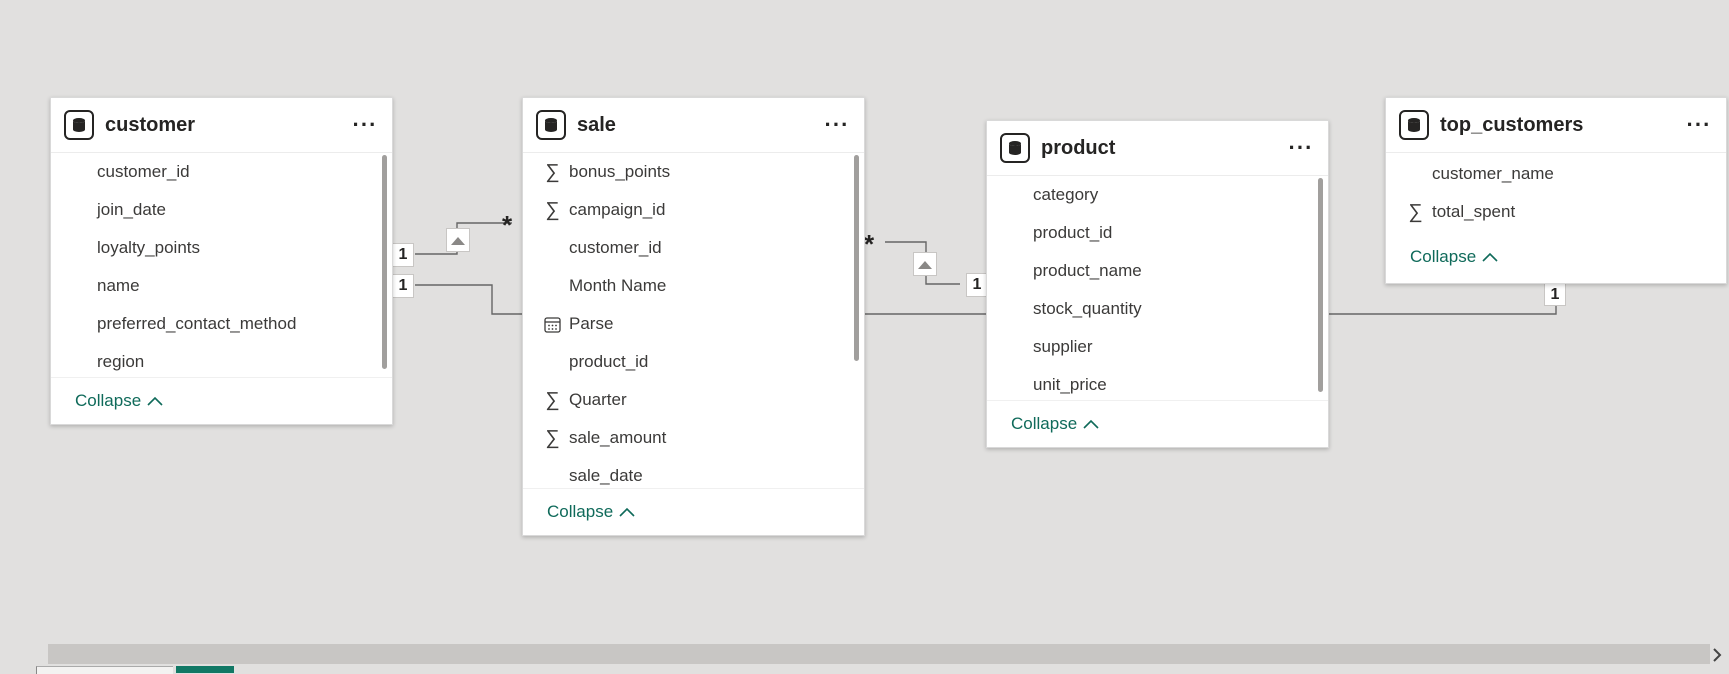 Image resolution: width=1729 pixels, height=674 pixels. Describe the element at coordinates (693, 438) in the screenshot. I see `field-item: ∑ sale_amount` at that location.